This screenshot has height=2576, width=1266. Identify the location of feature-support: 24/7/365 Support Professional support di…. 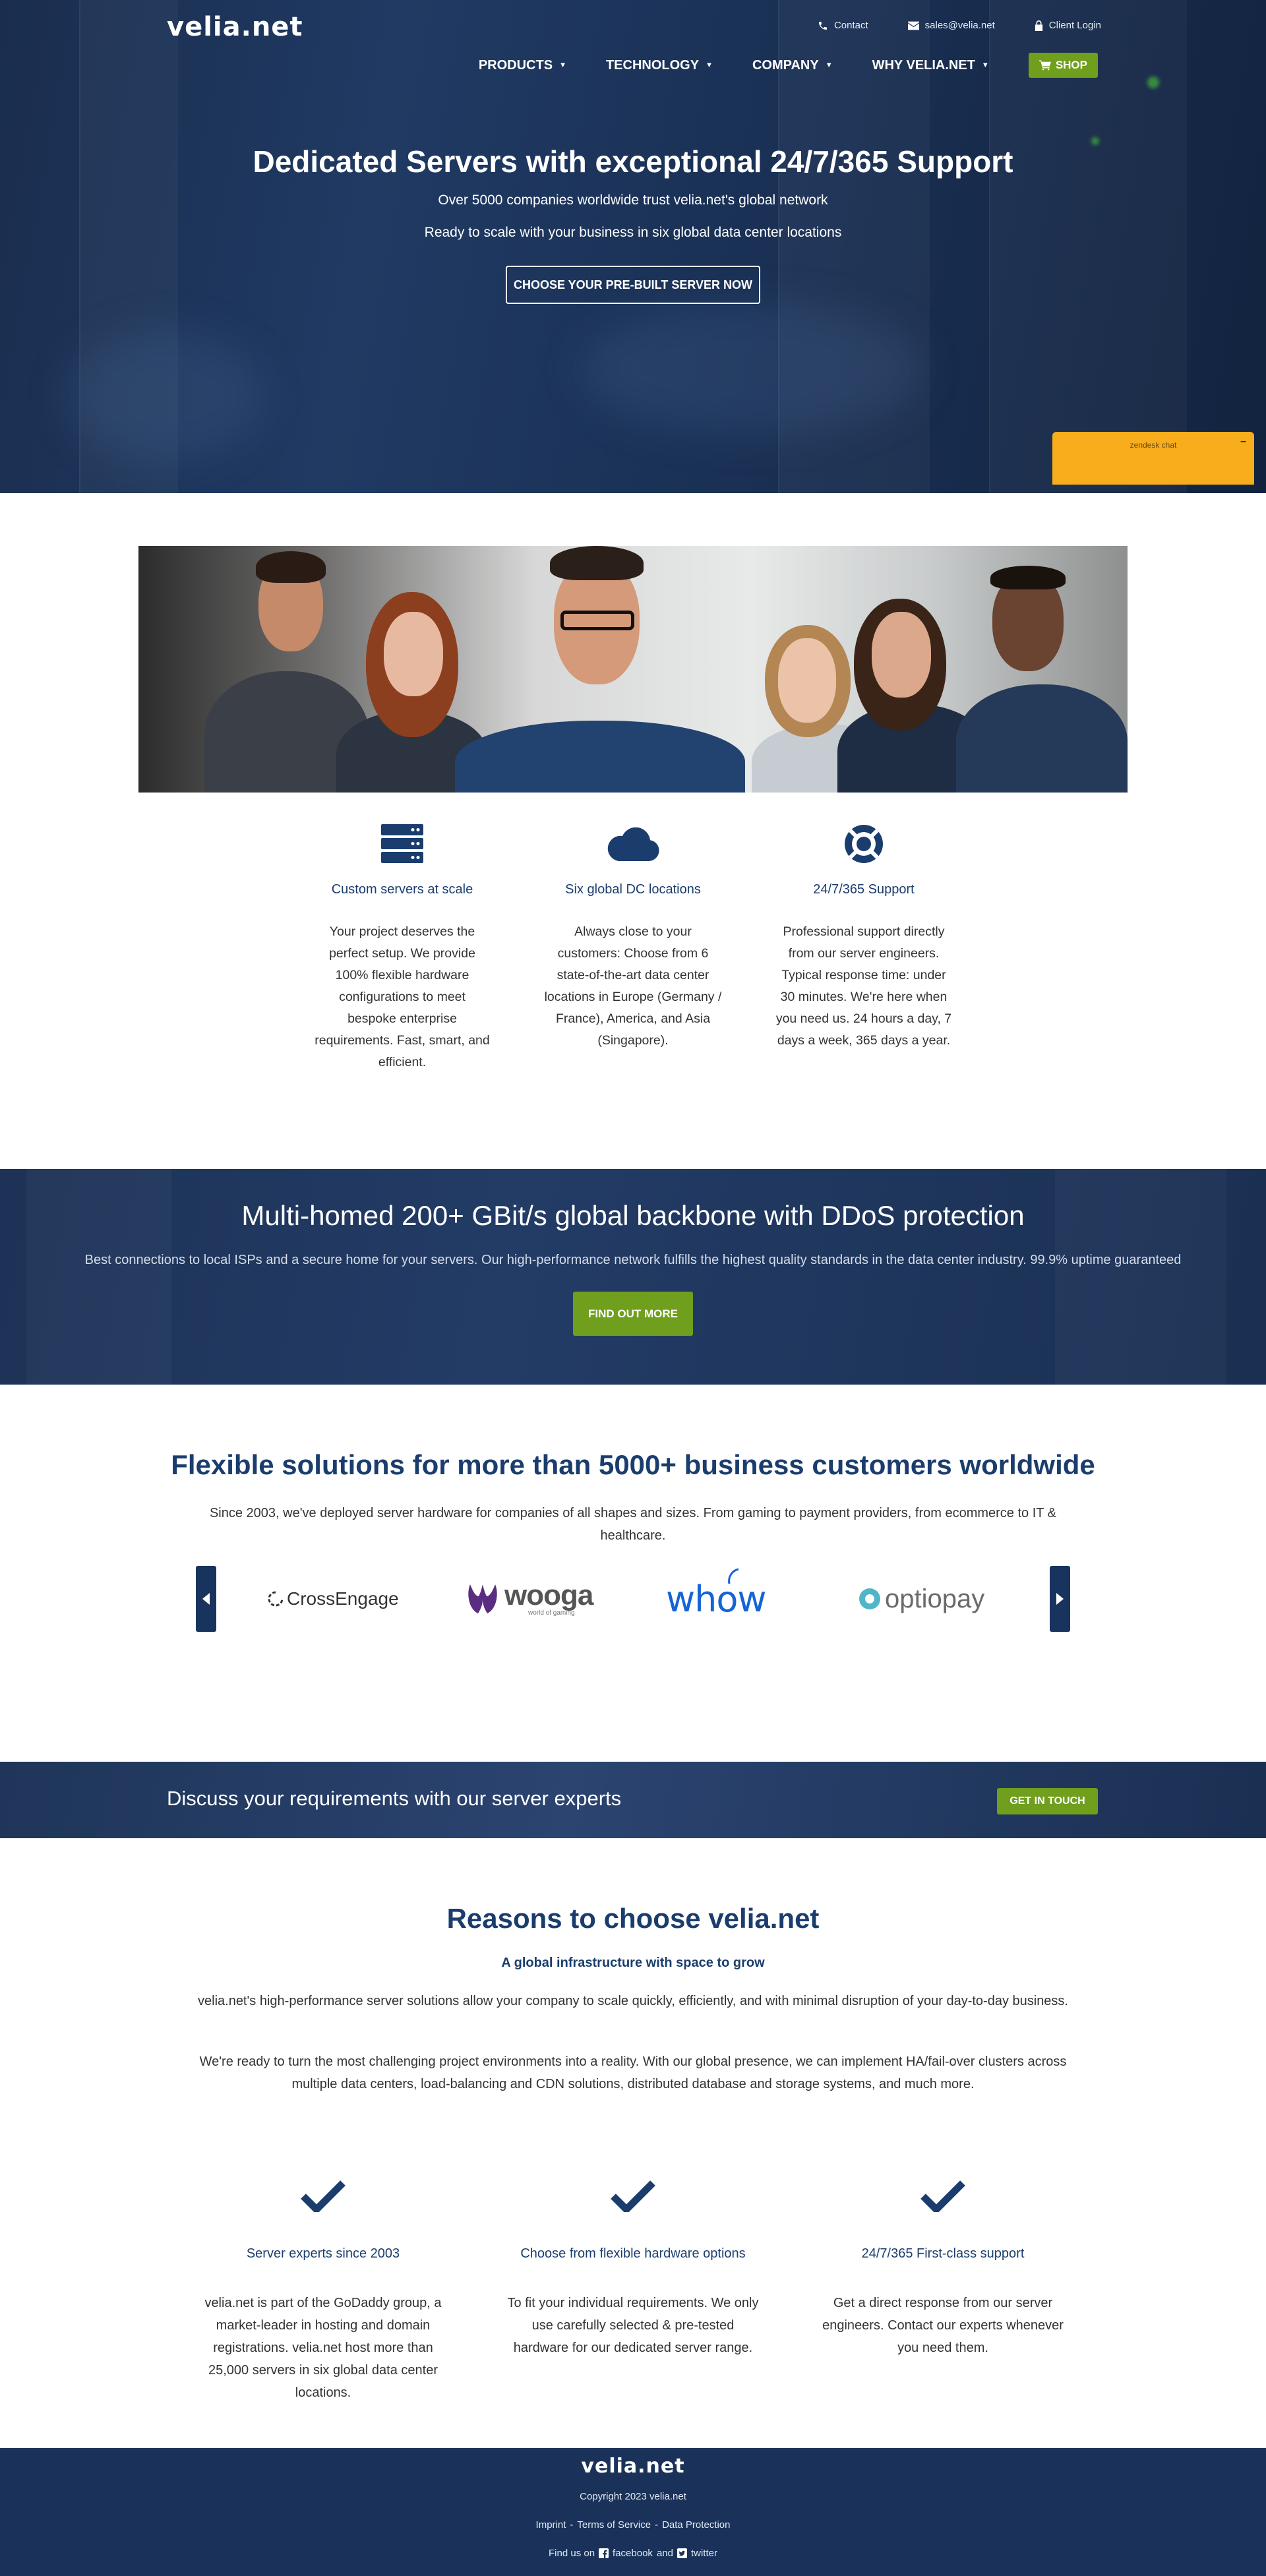
(863, 936).